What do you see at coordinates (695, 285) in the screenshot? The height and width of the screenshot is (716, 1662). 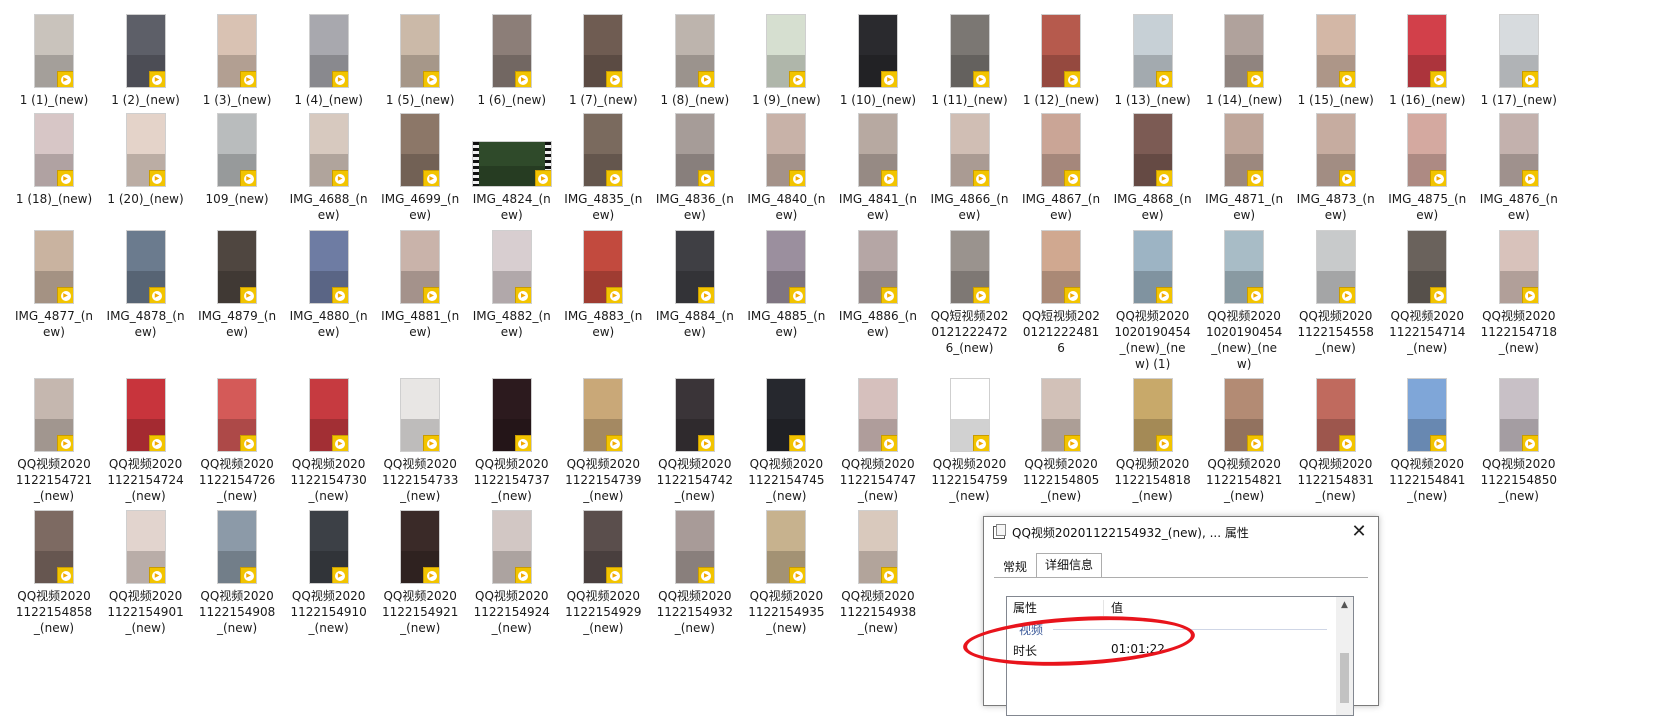 I see `file-item: ▶ IMG_4884_(new)` at bounding box center [695, 285].